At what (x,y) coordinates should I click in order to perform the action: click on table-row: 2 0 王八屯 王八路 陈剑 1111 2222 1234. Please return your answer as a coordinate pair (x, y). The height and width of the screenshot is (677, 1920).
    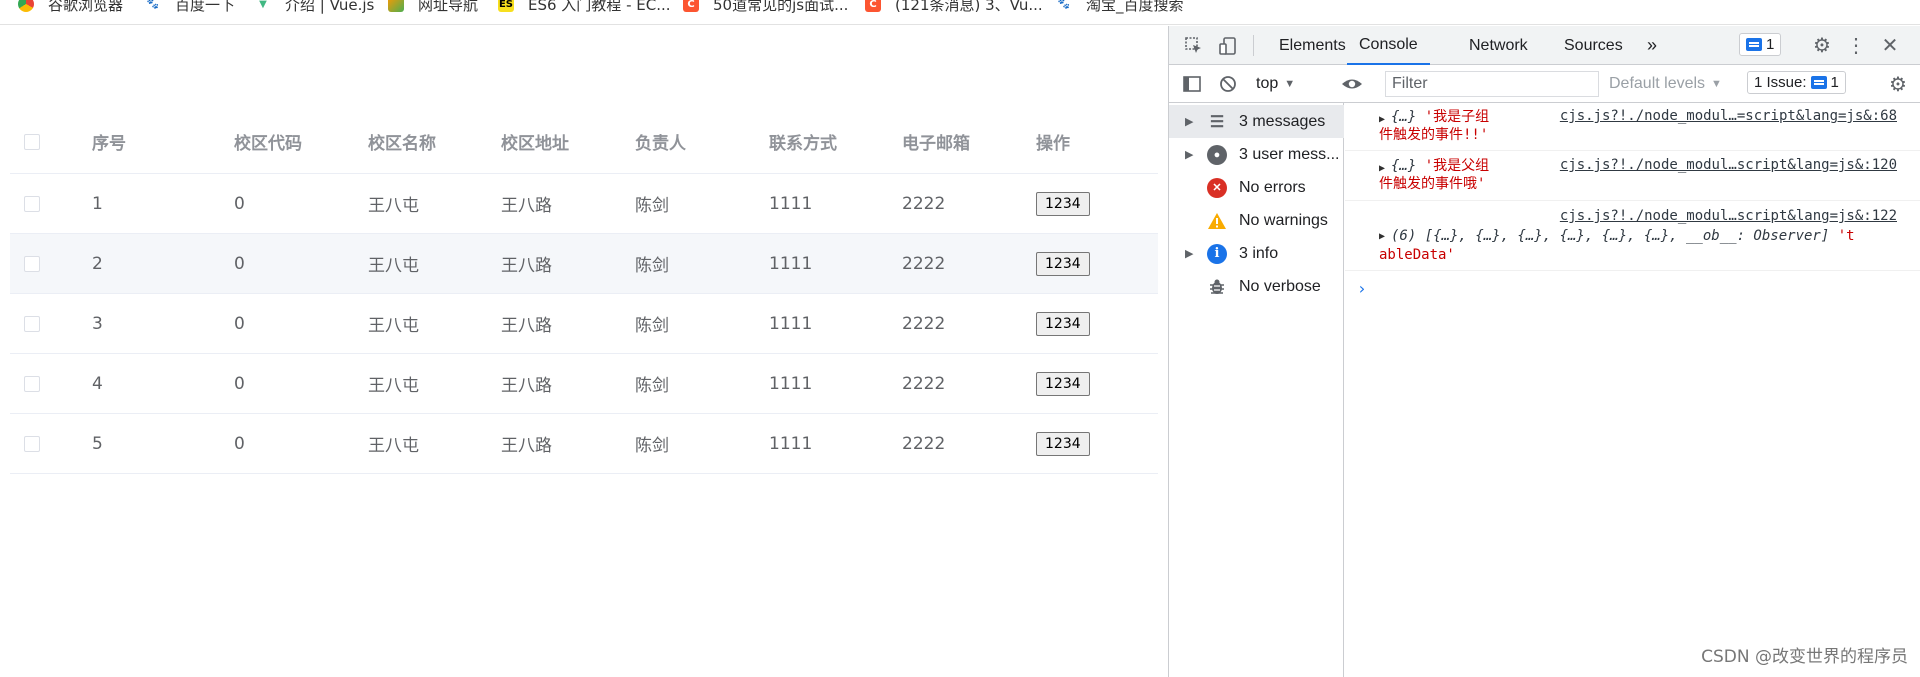
    Looking at the image, I should click on (584, 264).